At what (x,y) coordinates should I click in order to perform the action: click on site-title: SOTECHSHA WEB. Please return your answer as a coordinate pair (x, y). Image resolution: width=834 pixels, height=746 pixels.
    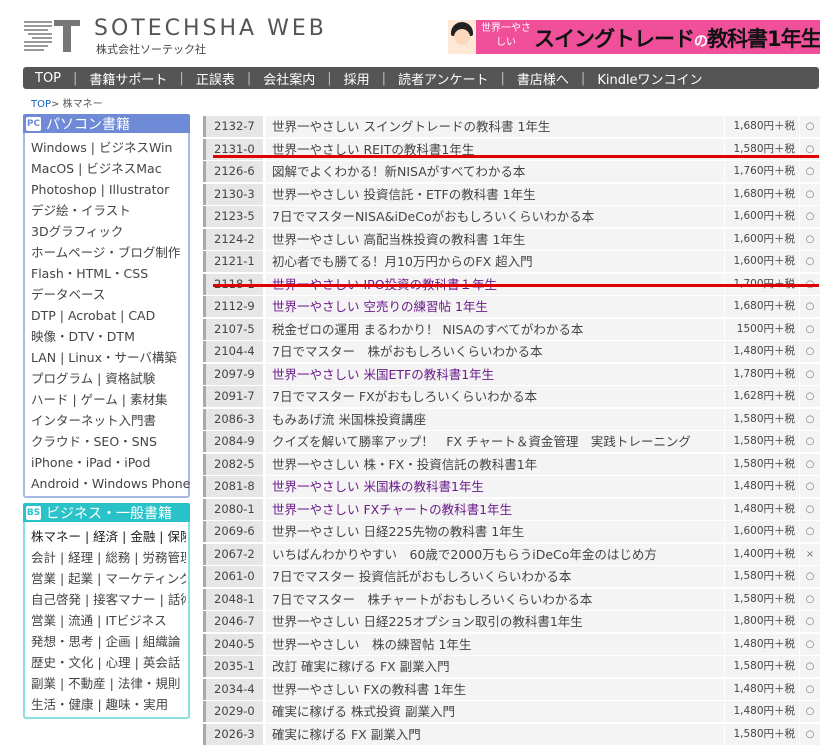
    Looking at the image, I should click on (210, 28).